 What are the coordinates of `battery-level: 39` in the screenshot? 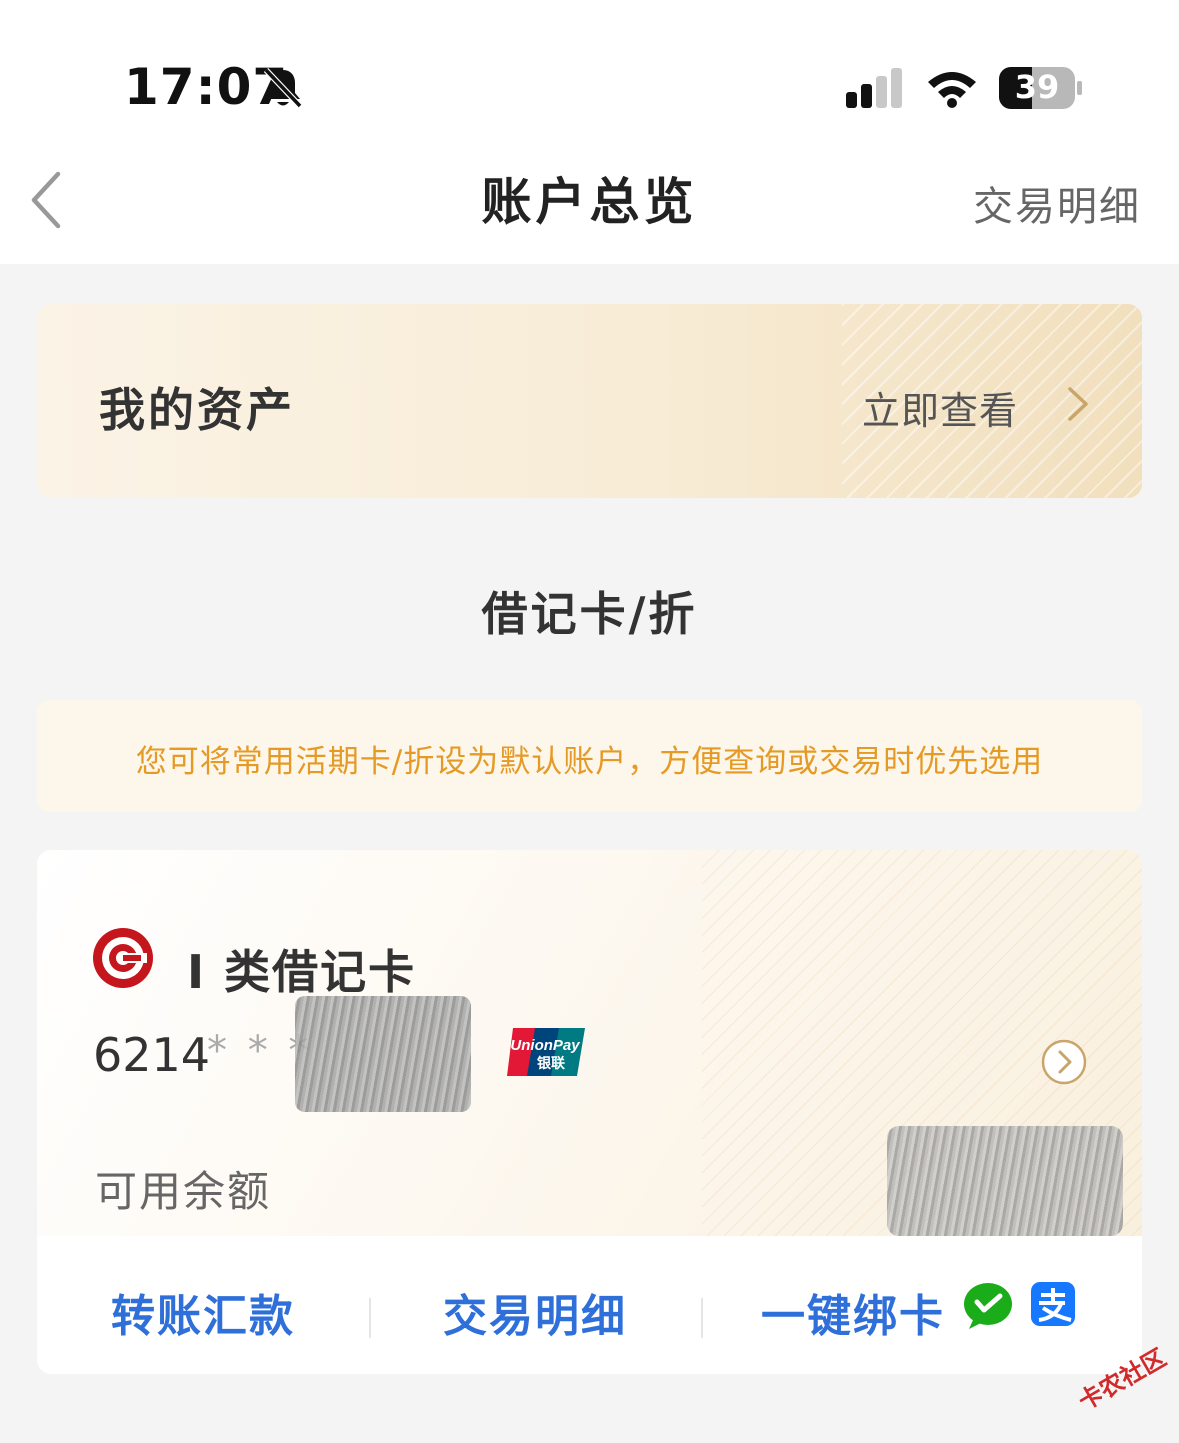 It's located at (1037, 87).